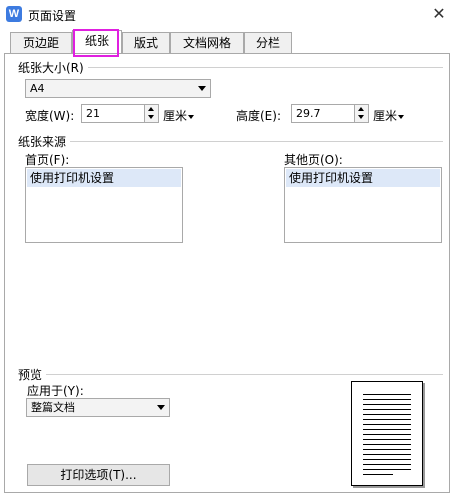  What do you see at coordinates (120, 113) in the screenshot?
I see `width-input: 21` at bounding box center [120, 113].